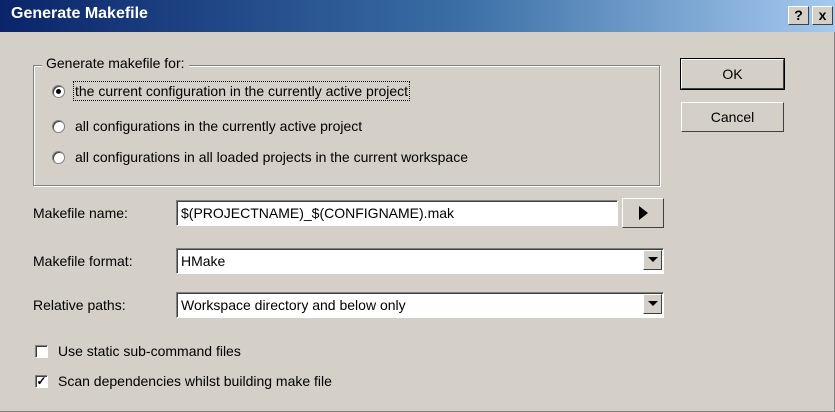  Describe the element at coordinates (397, 213) in the screenshot. I see `makefile-name-input: $(PROJECTNAME)_$(CONFIGNAME).mak` at that location.